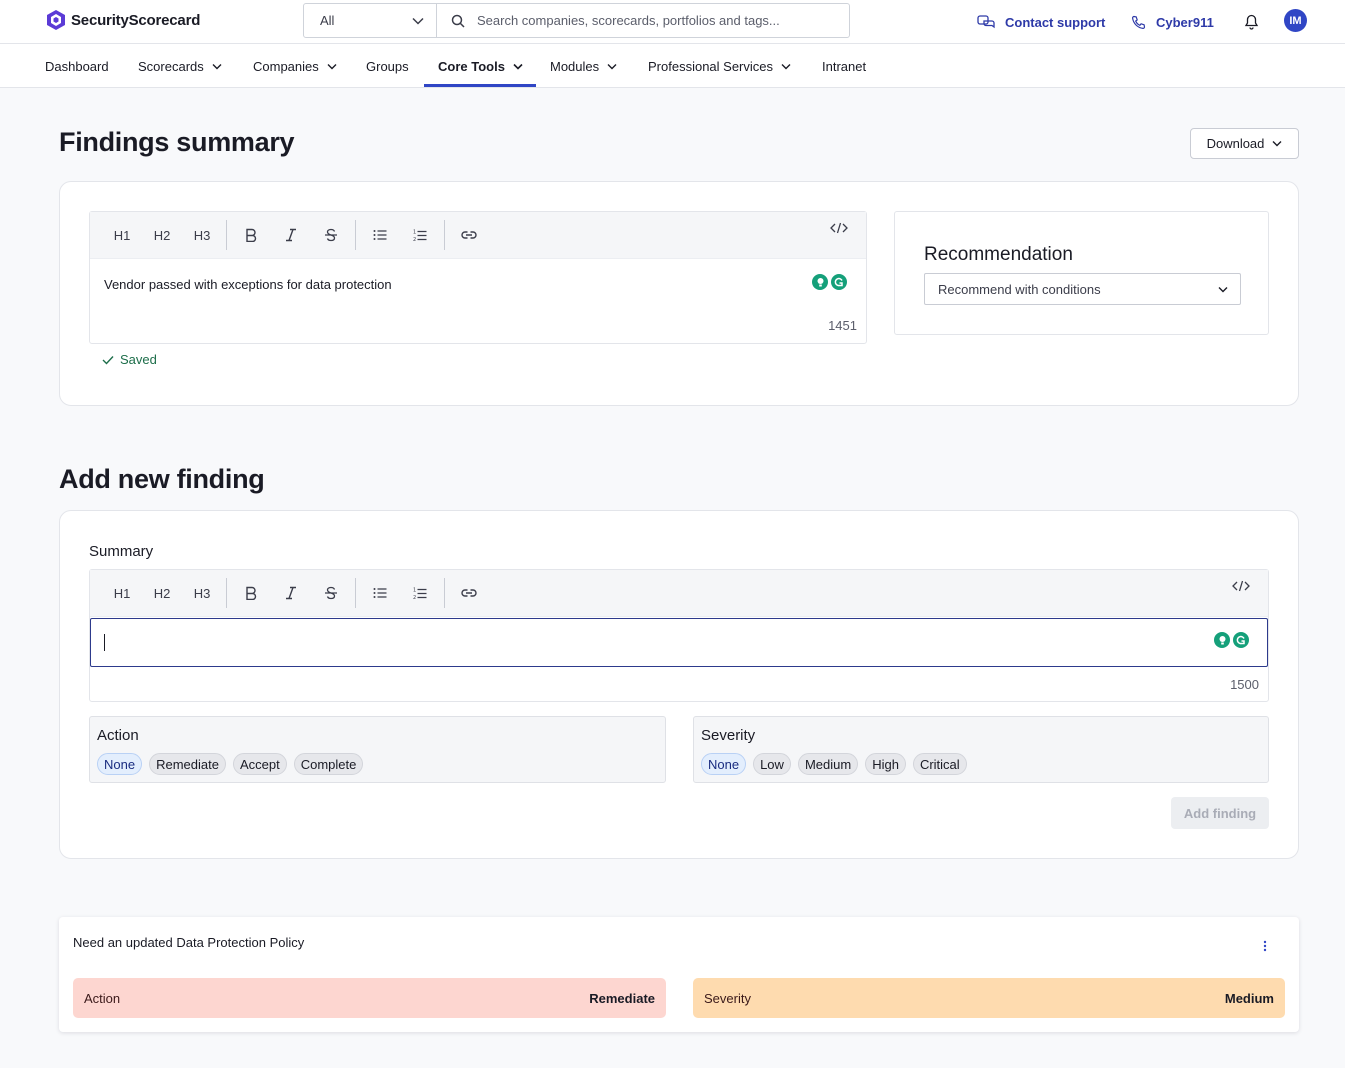  Describe the element at coordinates (77, 66) in the screenshot. I see `nav-item-dashboard: Dashboard` at that location.